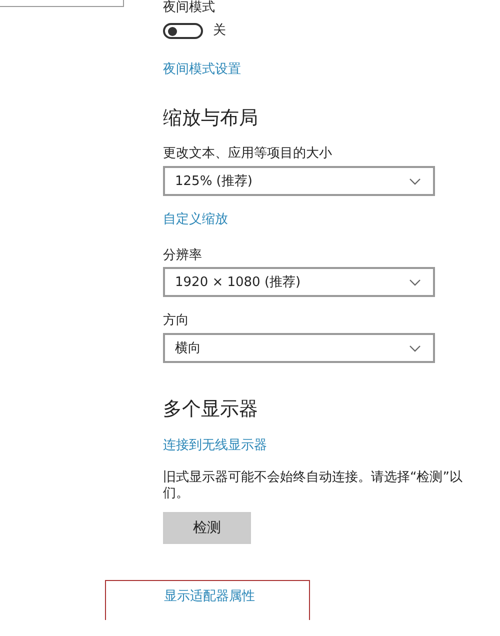 The image size is (500, 636). Describe the element at coordinates (219, 31) in the screenshot. I see `toggle-label: 关` at that location.